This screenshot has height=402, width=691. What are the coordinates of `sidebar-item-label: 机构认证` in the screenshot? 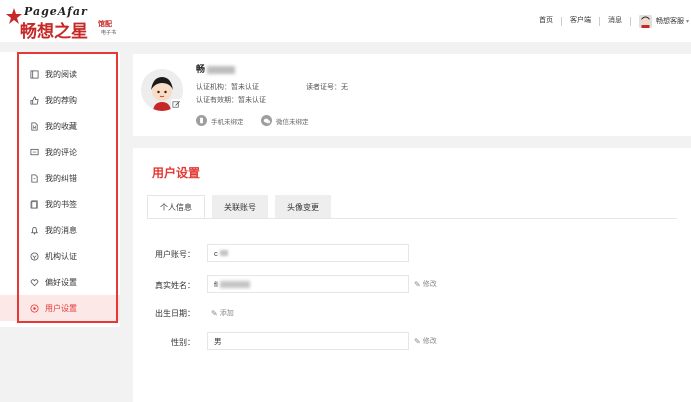 It's located at (61, 256).